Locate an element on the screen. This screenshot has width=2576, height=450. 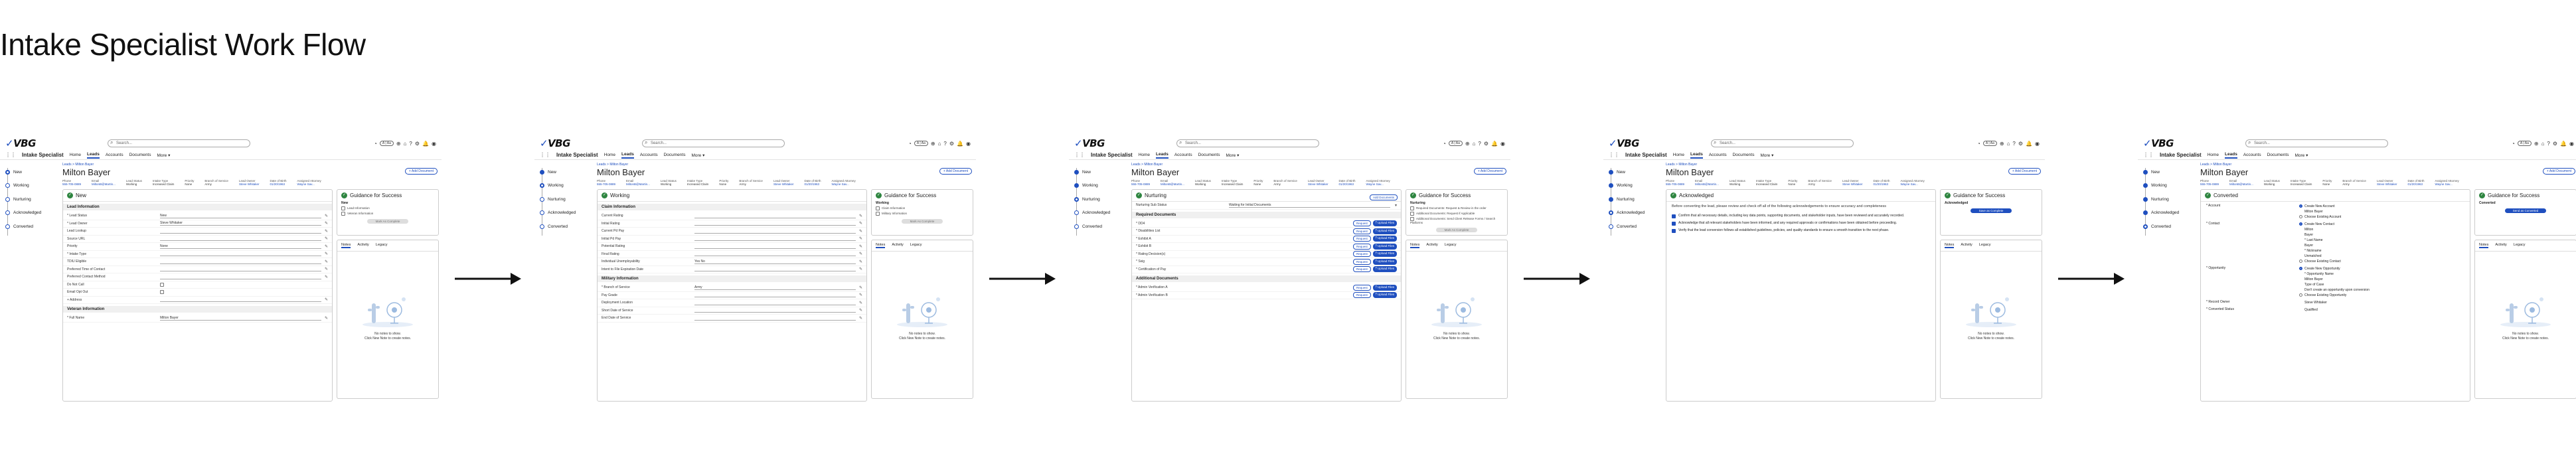
path-step-converted: Converted is located at coordinates (32, 227).